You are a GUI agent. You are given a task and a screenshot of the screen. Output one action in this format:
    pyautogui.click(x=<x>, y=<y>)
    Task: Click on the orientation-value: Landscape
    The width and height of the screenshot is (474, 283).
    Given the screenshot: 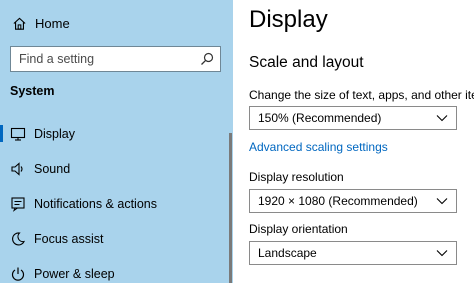 What is the action you would take?
    pyautogui.click(x=287, y=253)
    